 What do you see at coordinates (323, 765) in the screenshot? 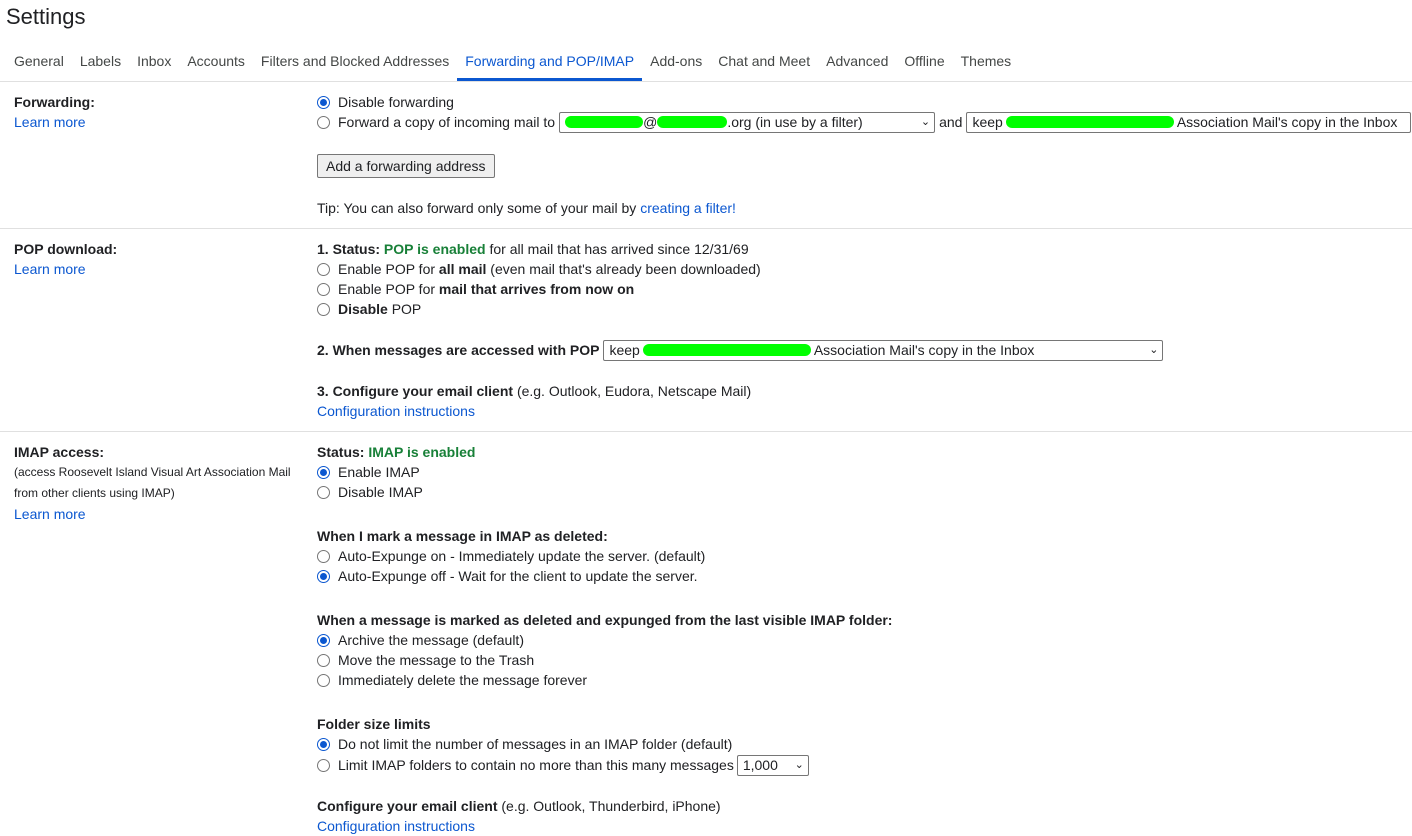
I see `limit-folders-radio` at bounding box center [323, 765].